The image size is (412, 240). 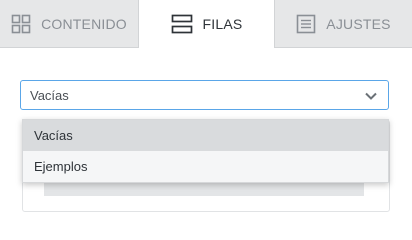 I want to click on tab-contenido-label: CONTENIDO, so click(x=84, y=23).